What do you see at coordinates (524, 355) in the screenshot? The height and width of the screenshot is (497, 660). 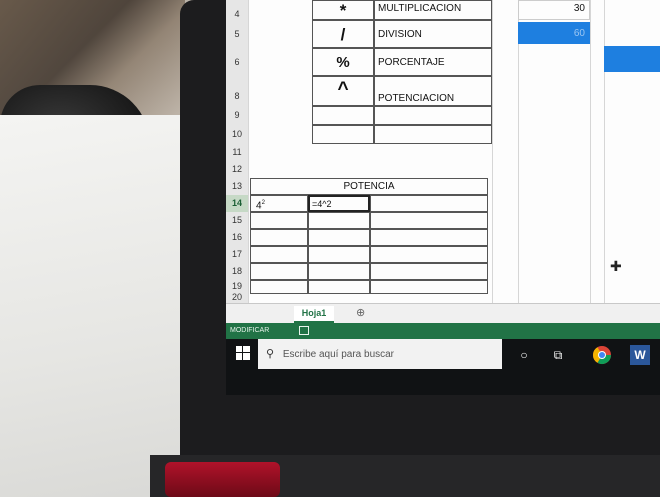 I see `cortana-icon: ○` at bounding box center [524, 355].